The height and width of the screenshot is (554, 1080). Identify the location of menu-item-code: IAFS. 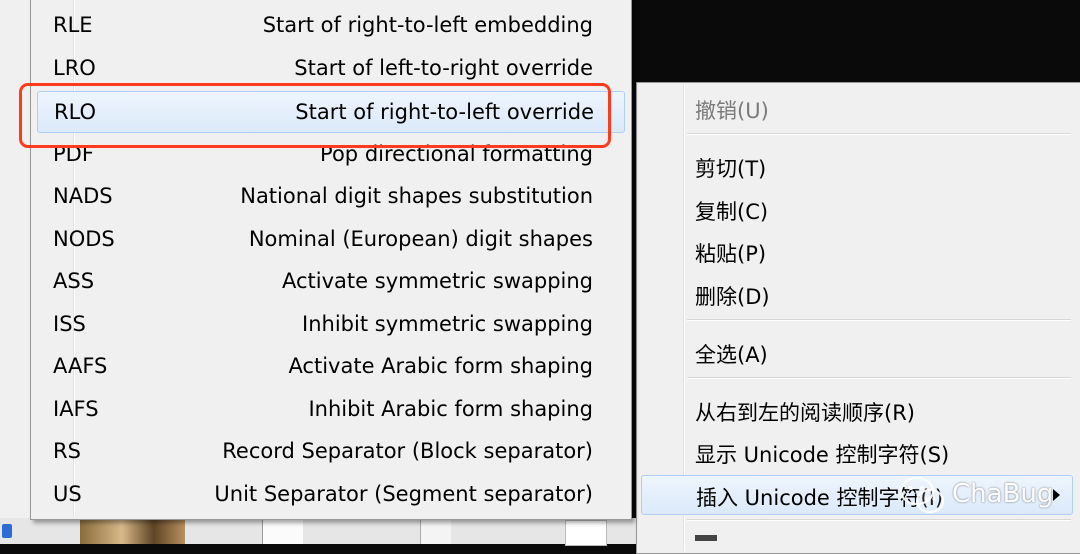
(76, 409).